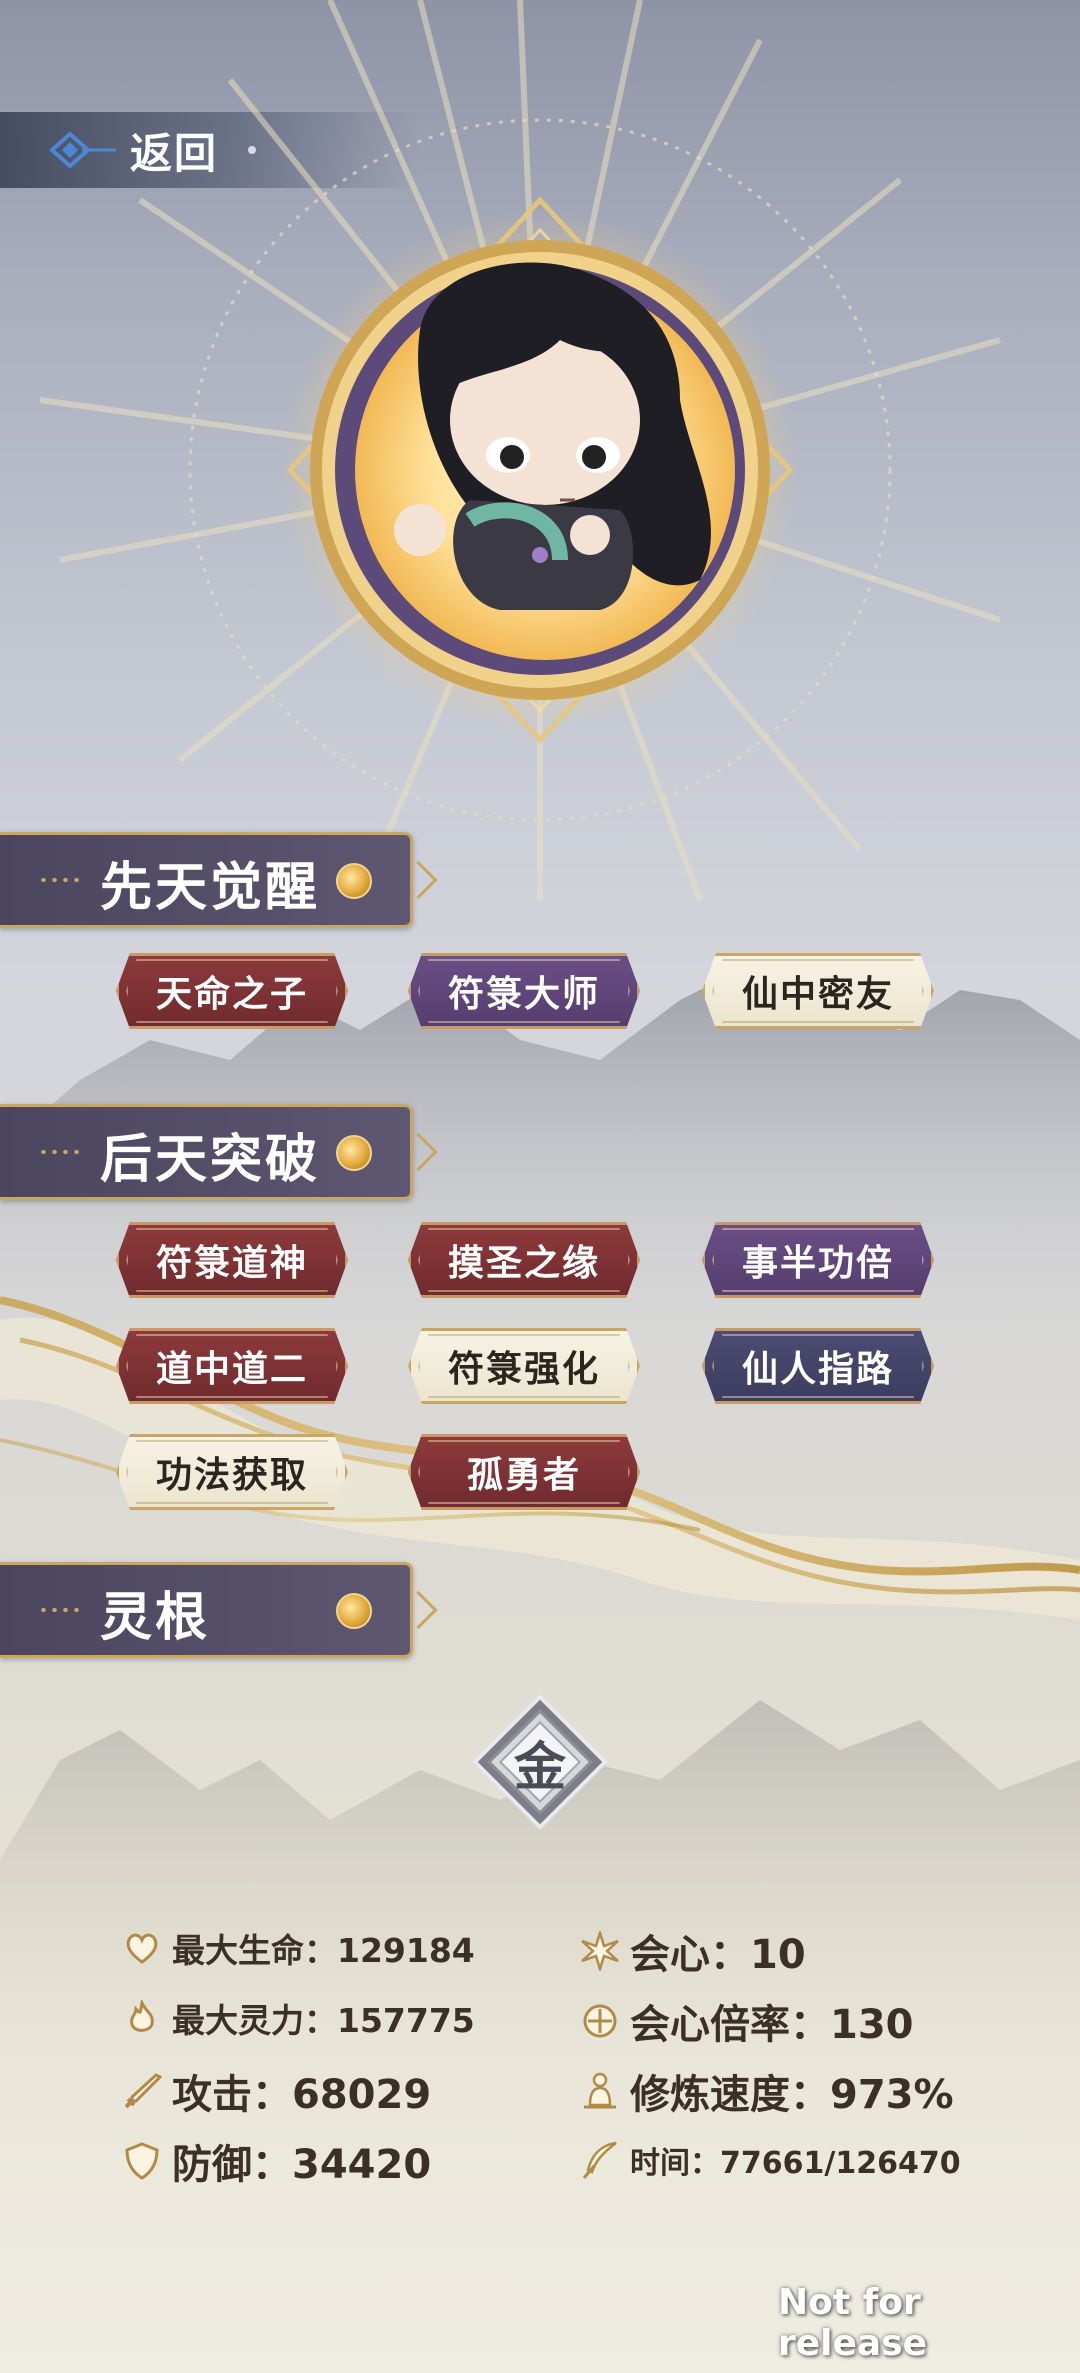  Describe the element at coordinates (792, 2095) in the screenshot. I see `stat-cultivate-speed-text: 修炼速度：973%` at that location.